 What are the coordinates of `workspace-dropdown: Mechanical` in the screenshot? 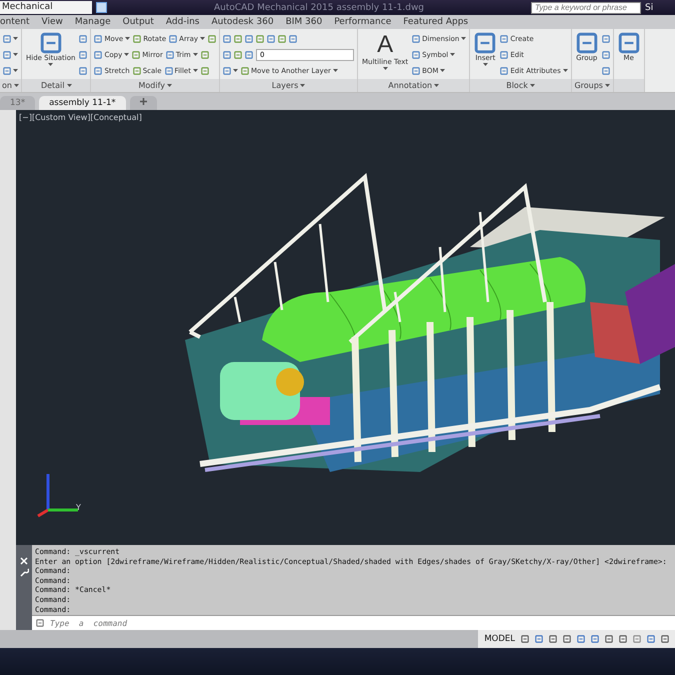 It's located at (46, 7).